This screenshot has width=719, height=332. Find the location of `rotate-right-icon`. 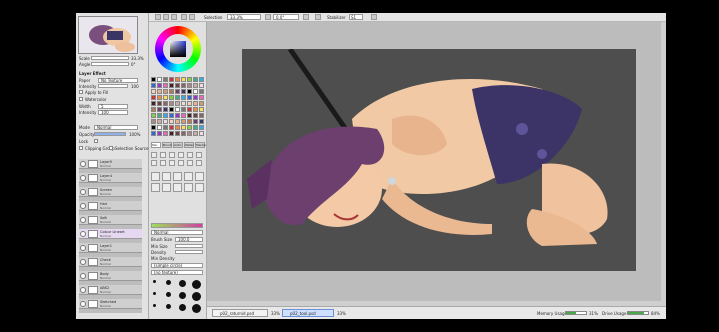

rotate-right-icon is located at coordinates (306, 17).